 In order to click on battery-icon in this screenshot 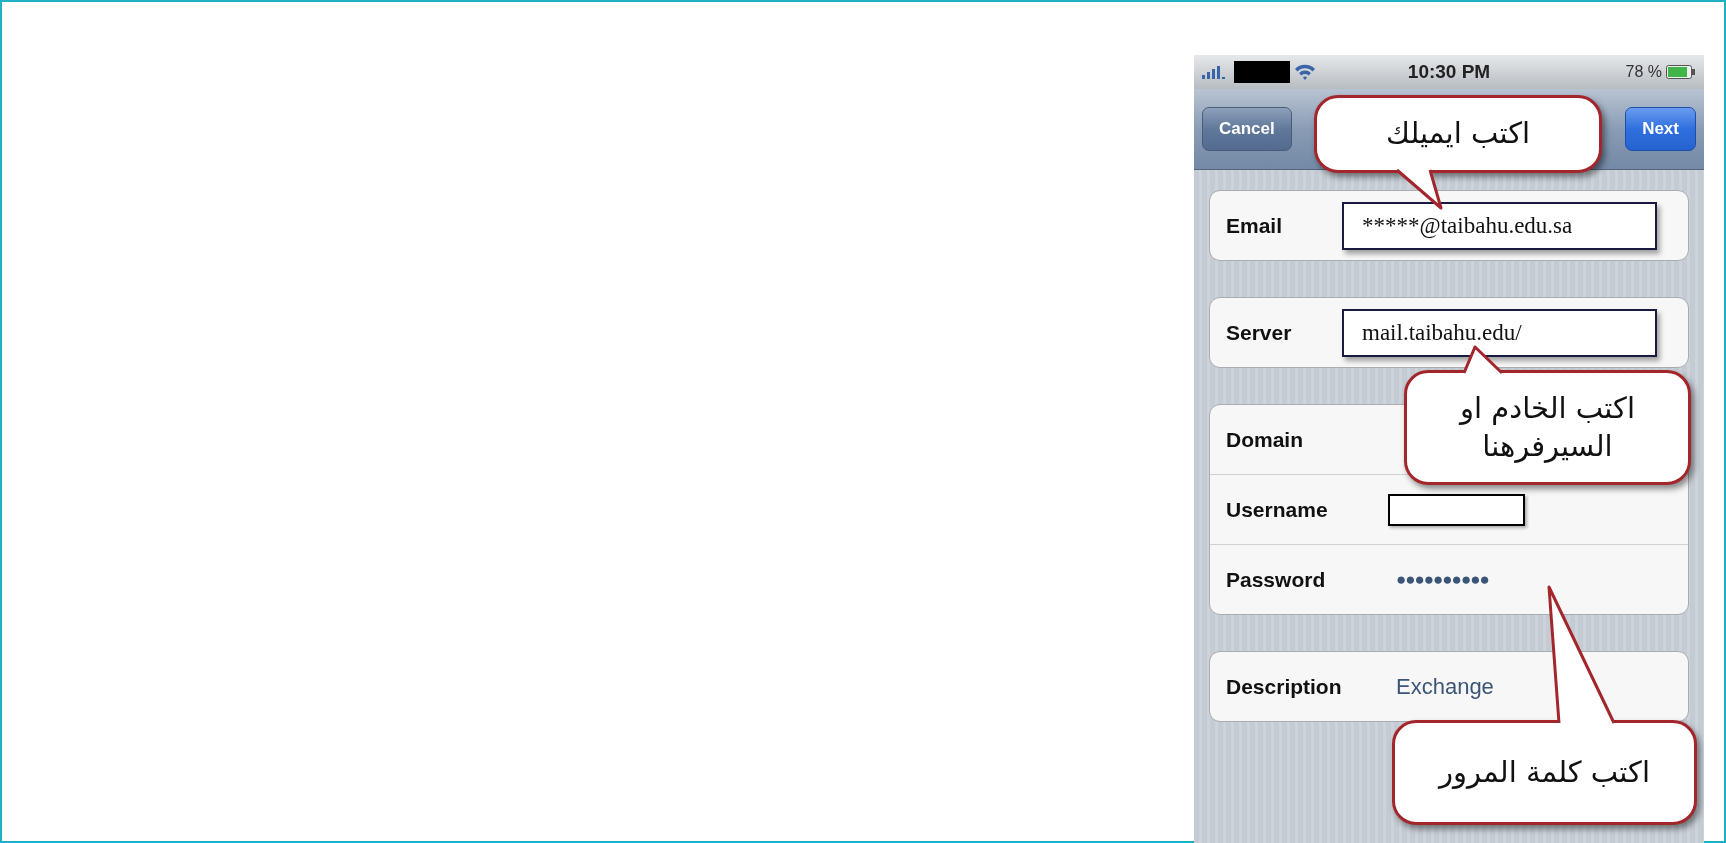, I will do `click(1681, 72)`.